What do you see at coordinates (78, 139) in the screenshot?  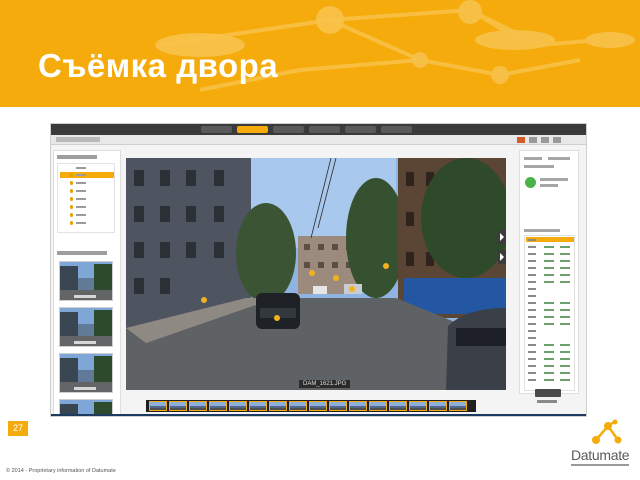 I see `project-name` at bounding box center [78, 139].